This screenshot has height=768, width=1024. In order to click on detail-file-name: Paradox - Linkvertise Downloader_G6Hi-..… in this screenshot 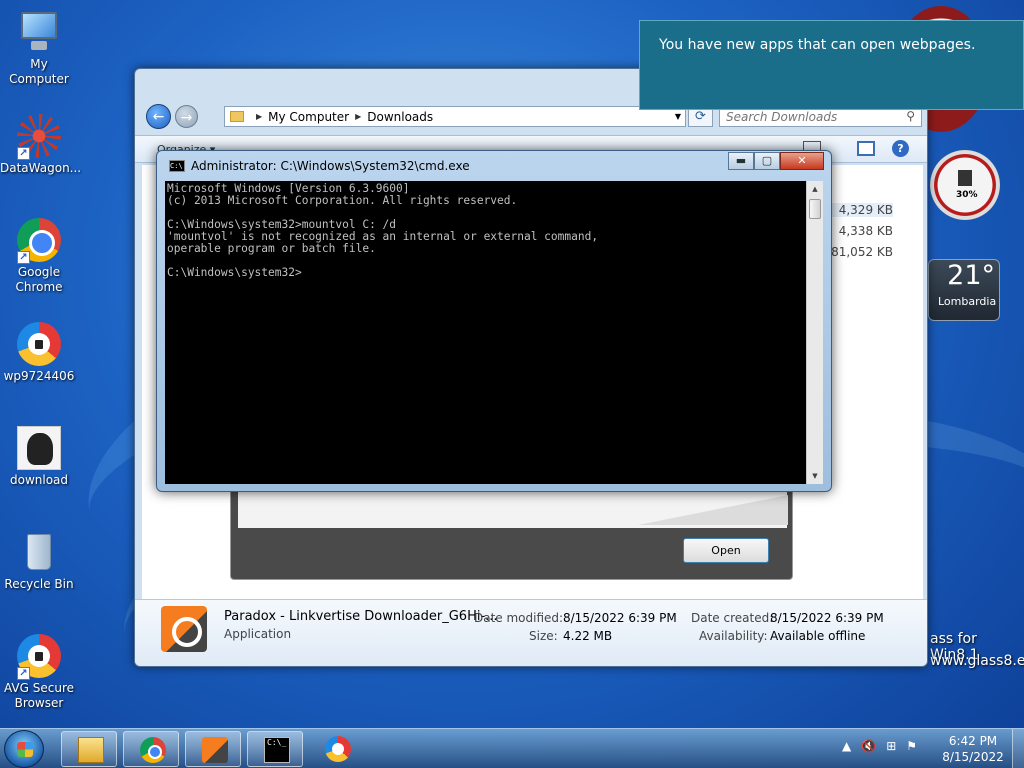, I will do `click(361, 616)`.